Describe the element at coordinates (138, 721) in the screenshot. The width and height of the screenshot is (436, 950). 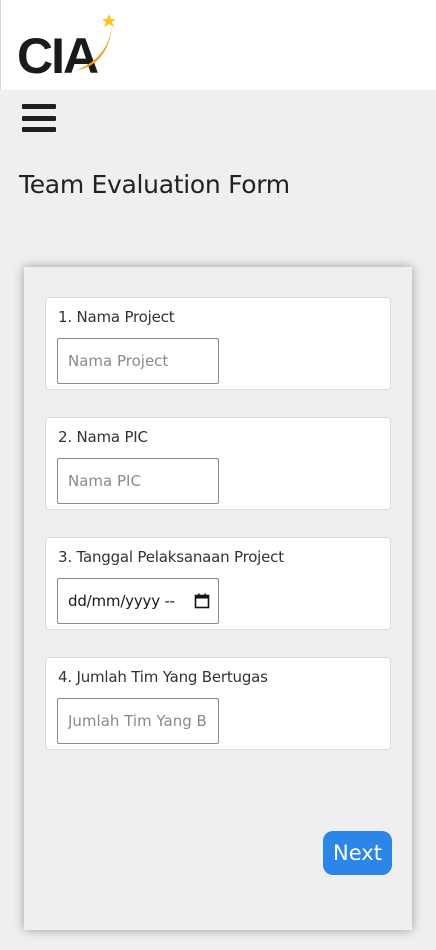
I see `team-count-input` at that location.